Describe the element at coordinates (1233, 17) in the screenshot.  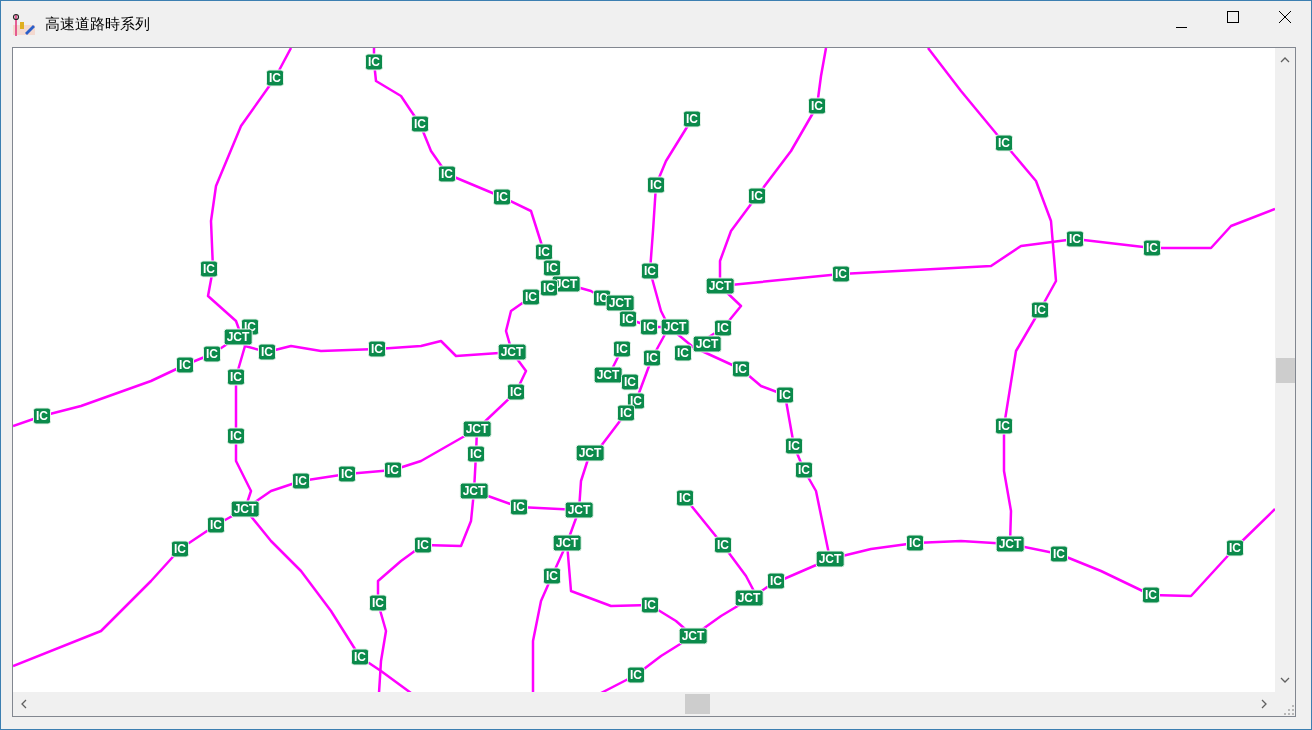
I see `maximize-icon` at that location.